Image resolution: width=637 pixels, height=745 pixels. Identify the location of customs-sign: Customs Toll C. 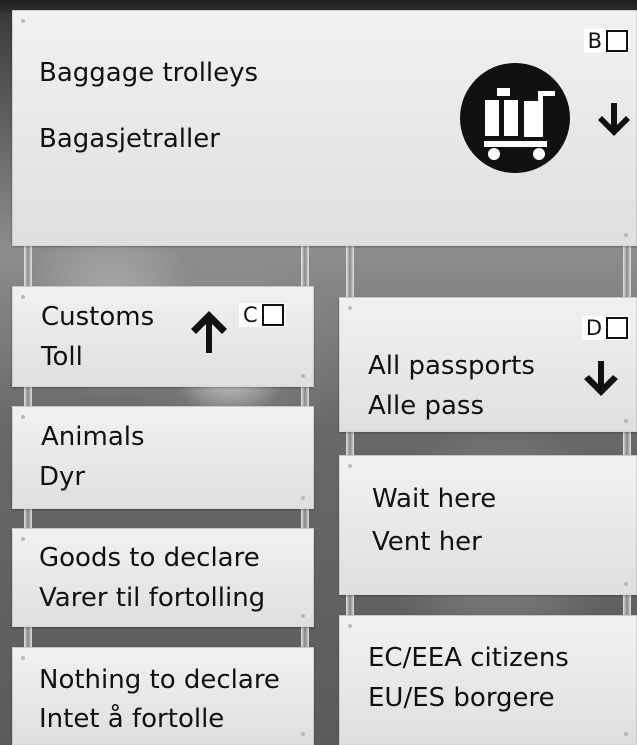
(163, 336).